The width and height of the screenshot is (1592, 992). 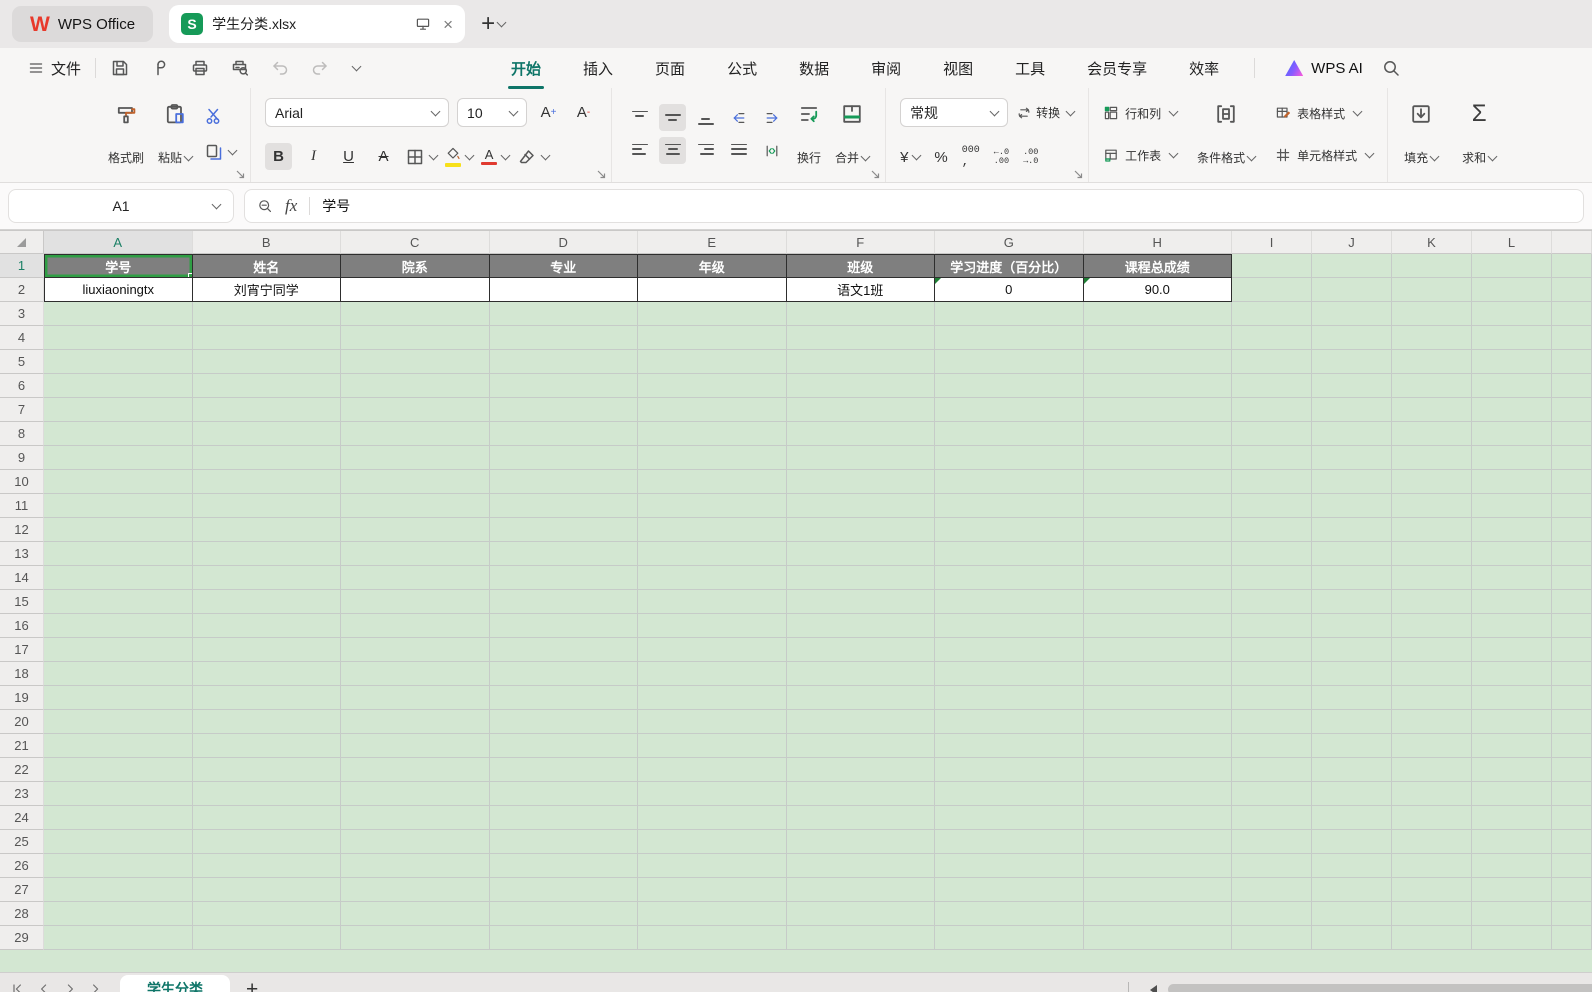 I want to click on cell-I14, so click(x=1272, y=578).